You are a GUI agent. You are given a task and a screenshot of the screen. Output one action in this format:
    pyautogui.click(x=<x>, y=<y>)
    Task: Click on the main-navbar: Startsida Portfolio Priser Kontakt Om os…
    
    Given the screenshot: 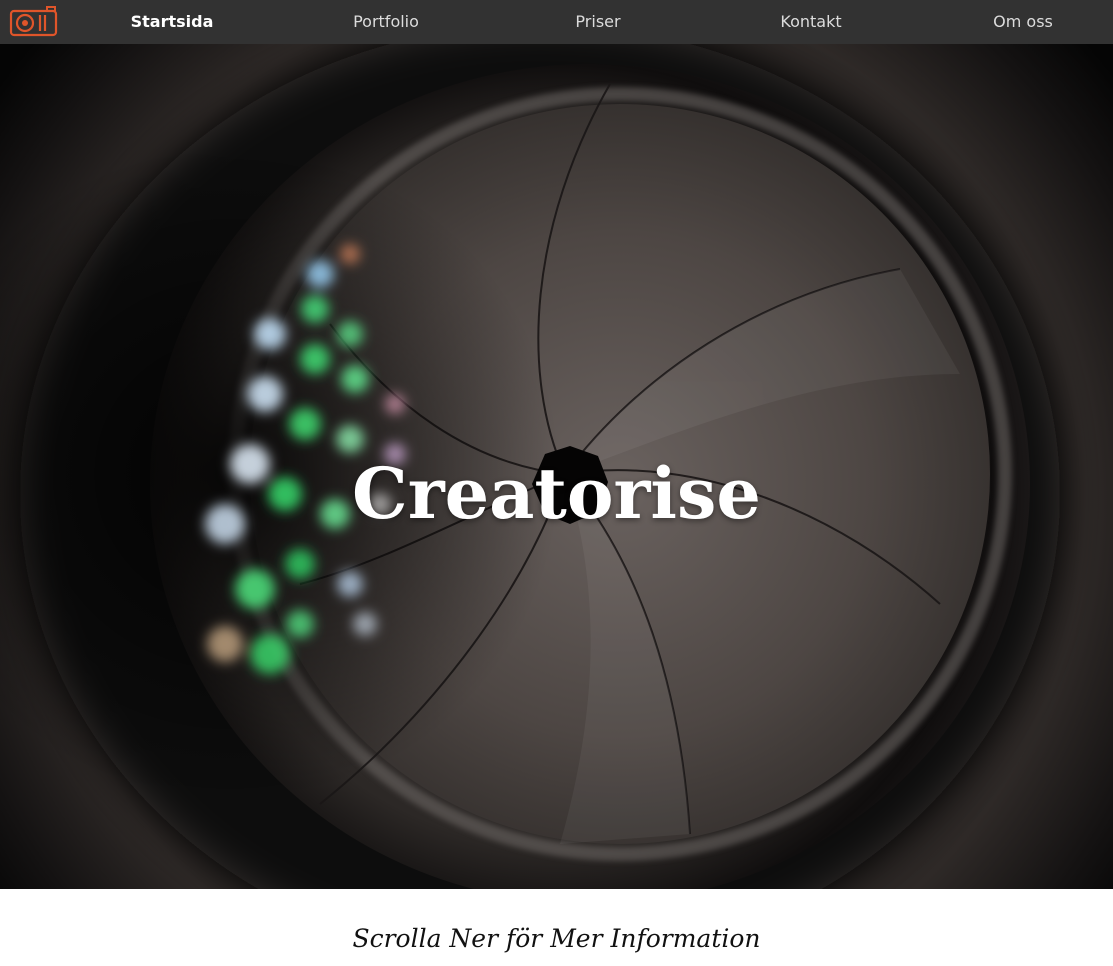 What is the action you would take?
    pyautogui.click(x=556, y=22)
    